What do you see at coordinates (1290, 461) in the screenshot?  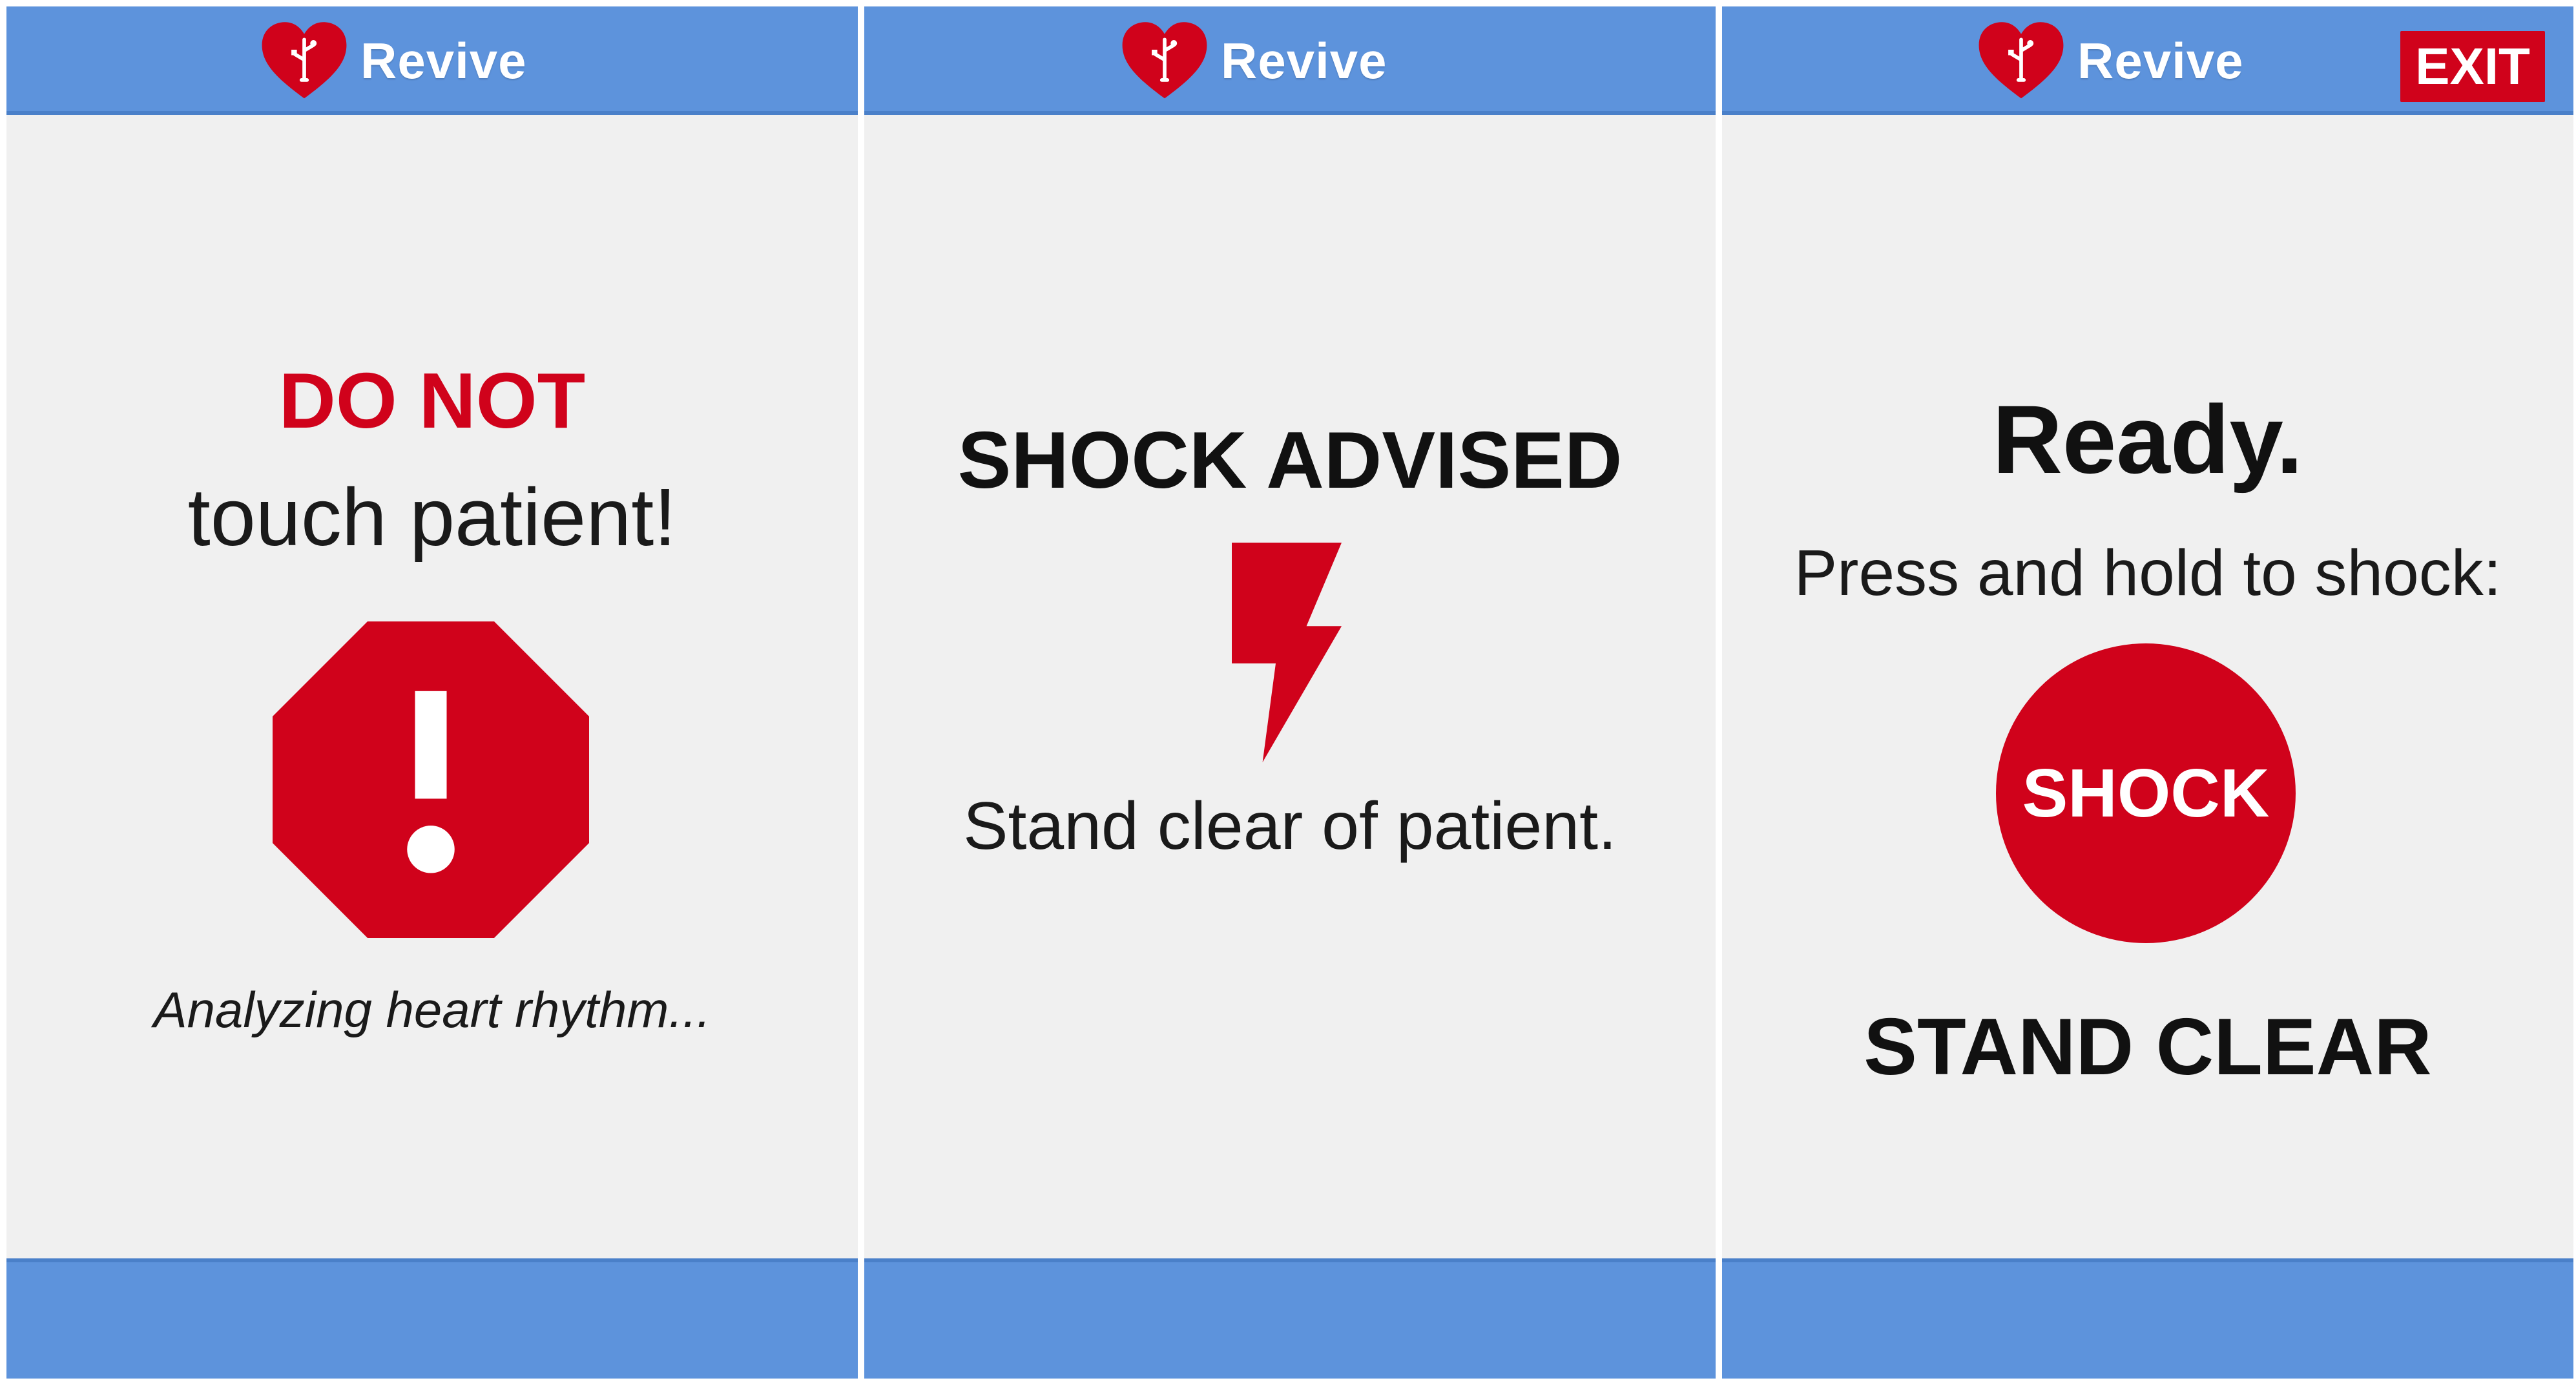 I see `shock-advised-title: SHOCK ADVISED` at bounding box center [1290, 461].